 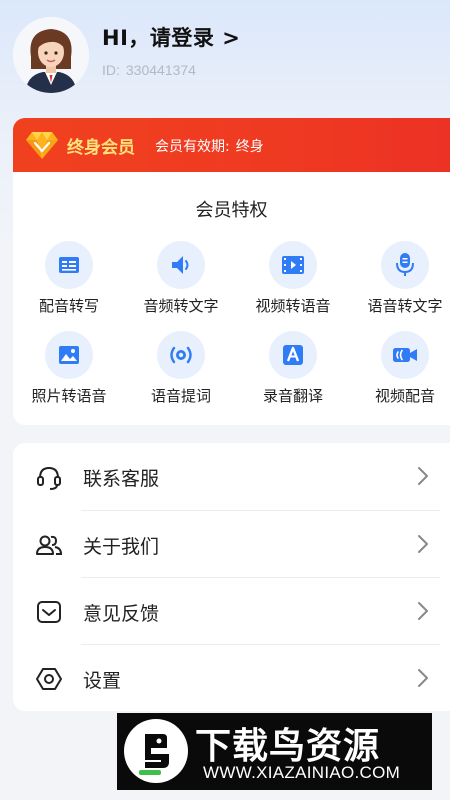 What do you see at coordinates (405, 306) in the screenshot?
I see `privilege-label: 语音转文字` at bounding box center [405, 306].